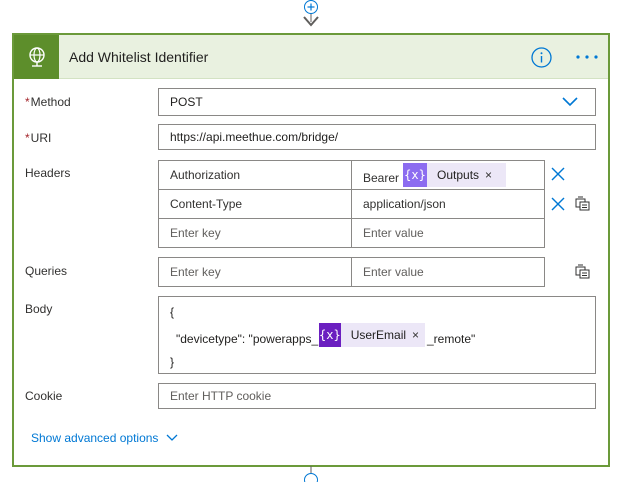  Describe the element at coordinates (48, 173) in the screenshot. I see `headers-label: Headers` at that location.